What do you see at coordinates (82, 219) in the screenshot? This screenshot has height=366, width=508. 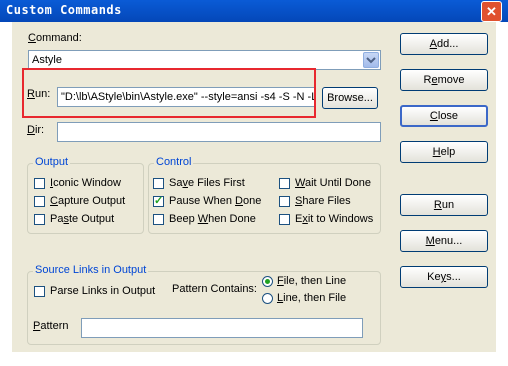 I see `paste-output-label: Paste Output` at bounding box center [82, 219].